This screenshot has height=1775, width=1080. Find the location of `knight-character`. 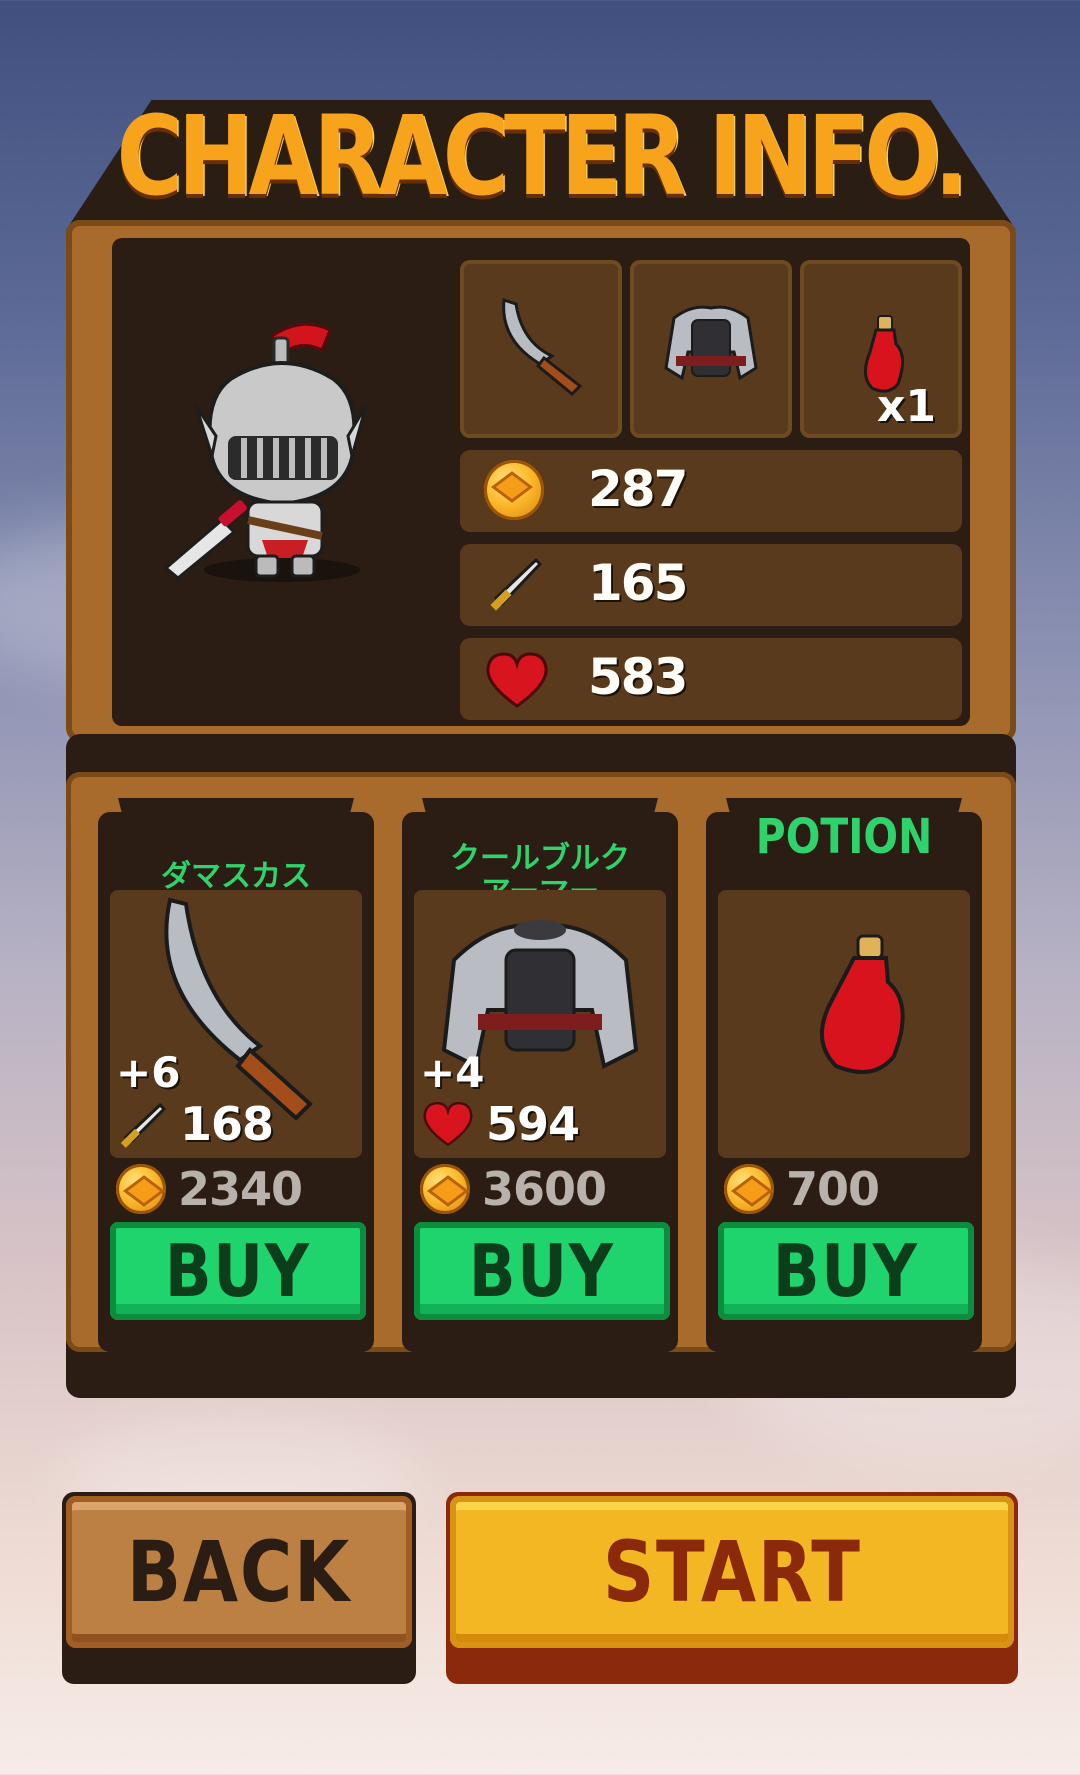

knight-character is located at coordinates (265, 452).